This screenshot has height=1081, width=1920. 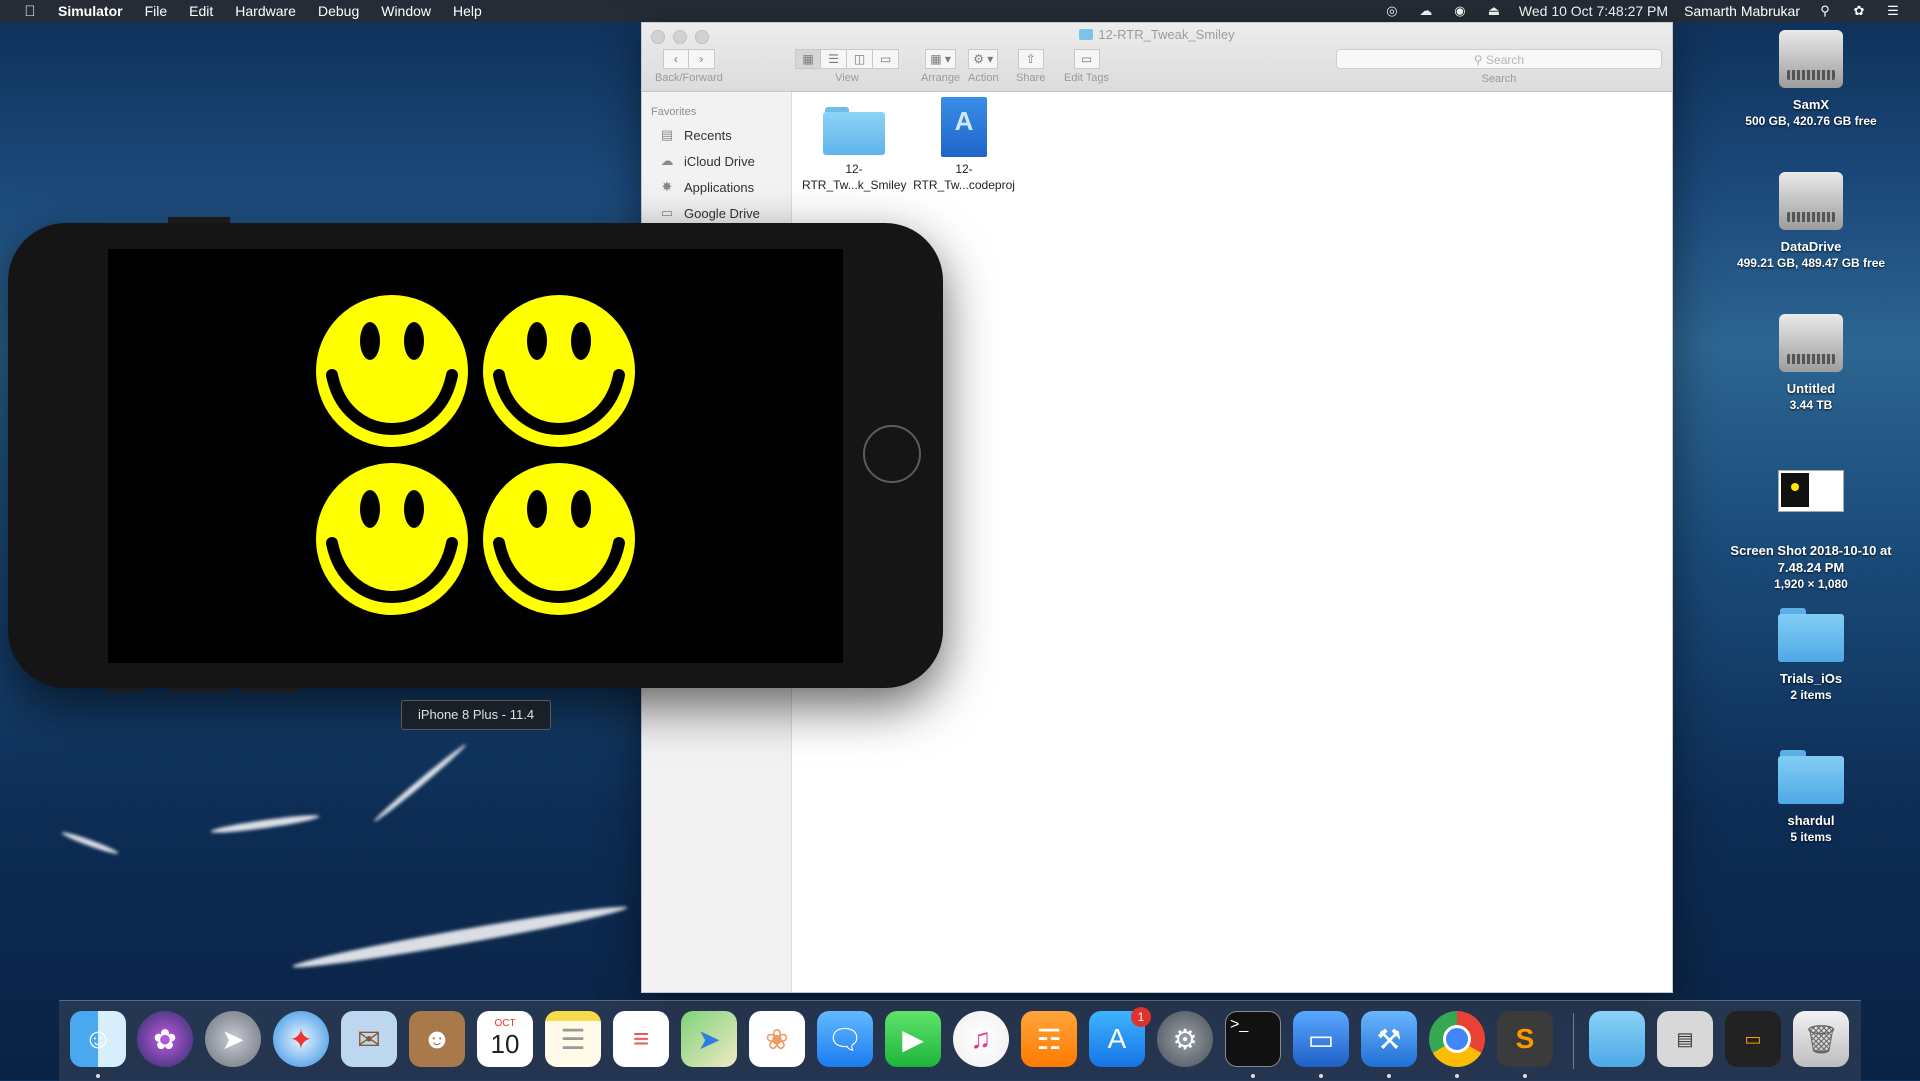 I want to click on simulator-icon: ▭, so click(x=1321, y=1039).